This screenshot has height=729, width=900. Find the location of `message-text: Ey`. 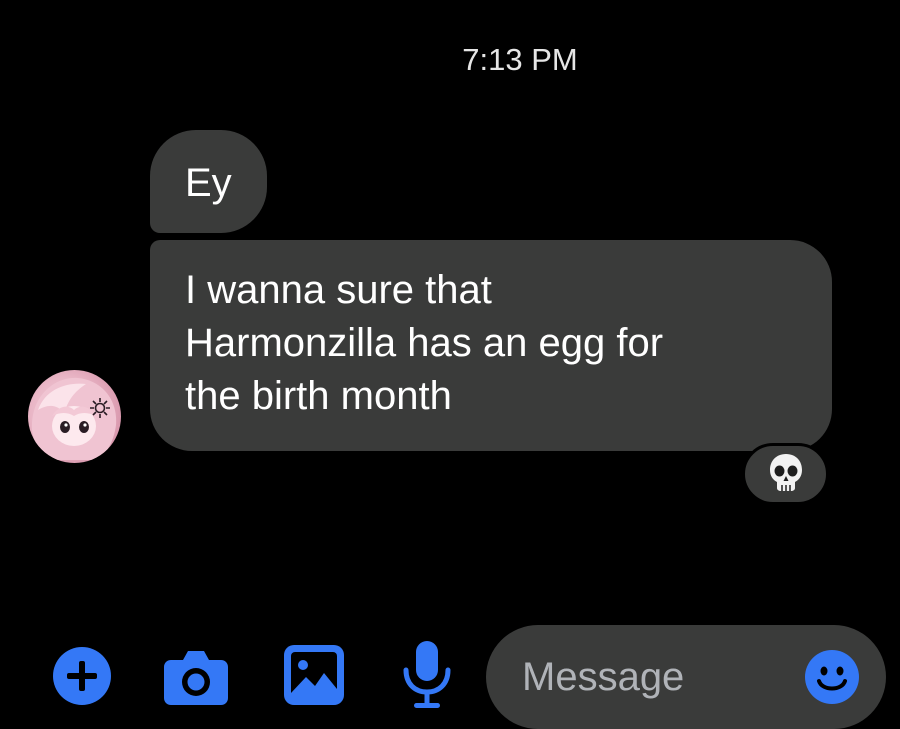

message-text: Ey is located at coordinates (208, 183).